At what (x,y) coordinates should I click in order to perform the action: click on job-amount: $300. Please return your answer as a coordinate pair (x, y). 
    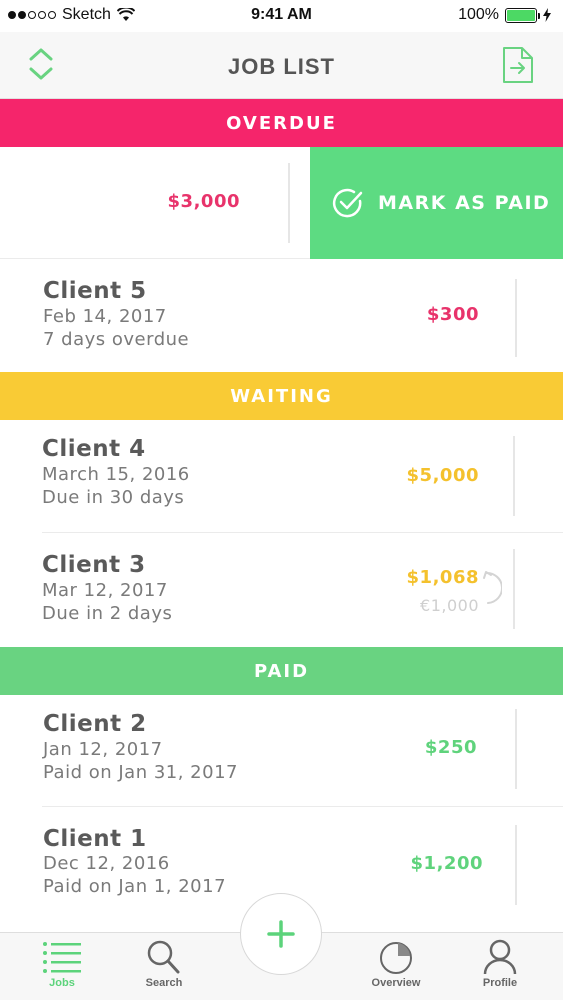
    Looking at the image, I should click on (452, 314).